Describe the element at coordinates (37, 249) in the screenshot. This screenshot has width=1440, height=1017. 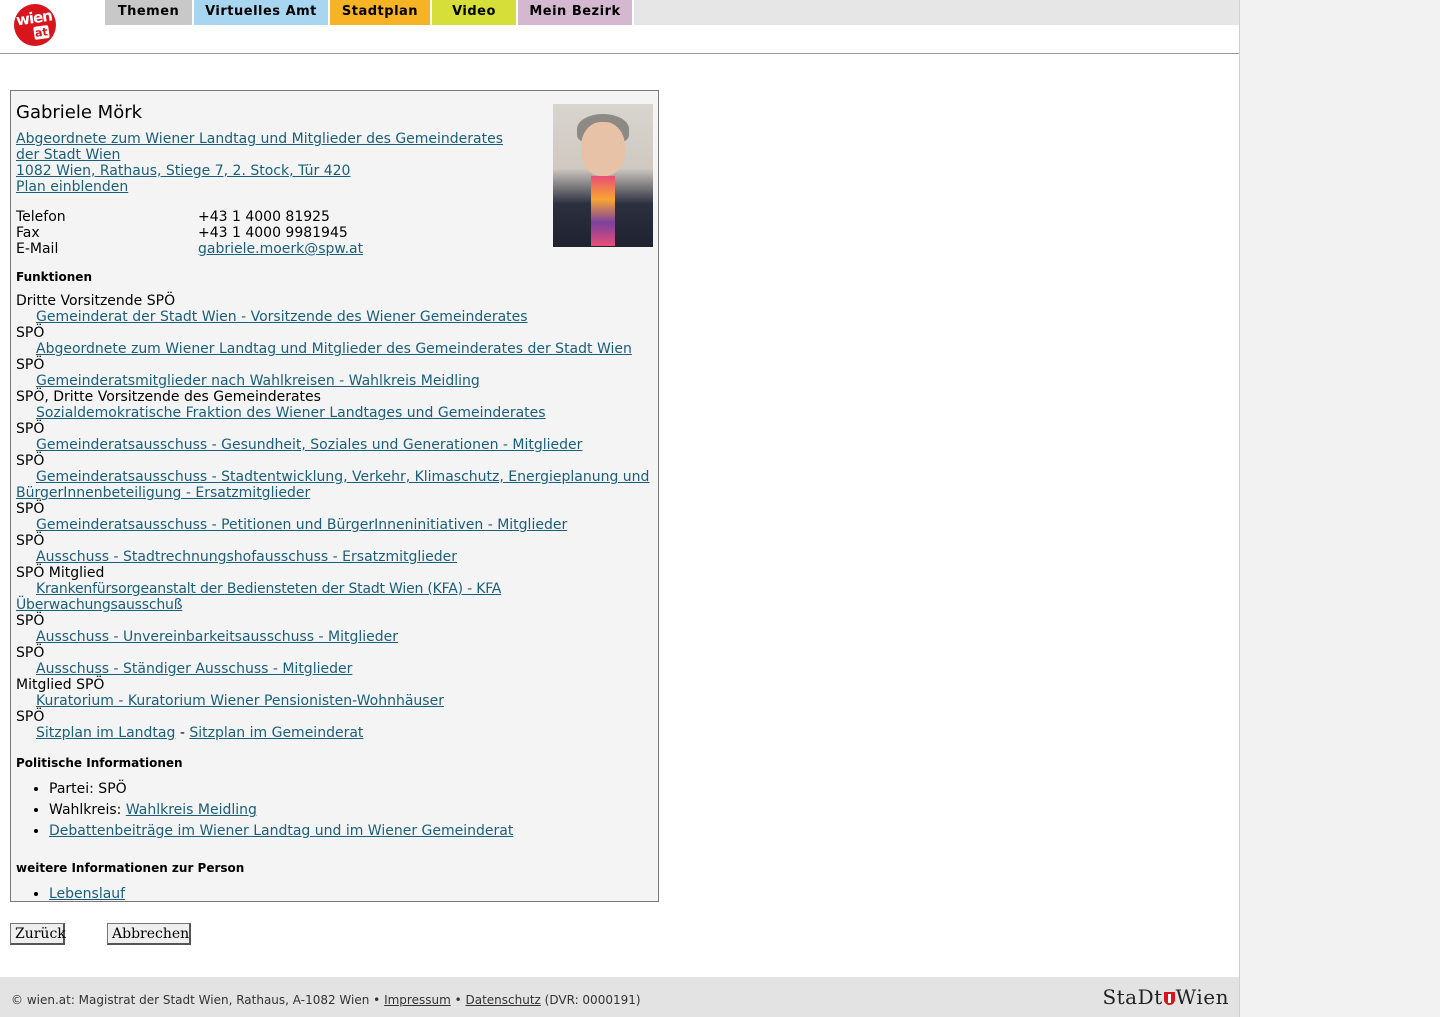
I see `email-label: E-Mail` at that location.